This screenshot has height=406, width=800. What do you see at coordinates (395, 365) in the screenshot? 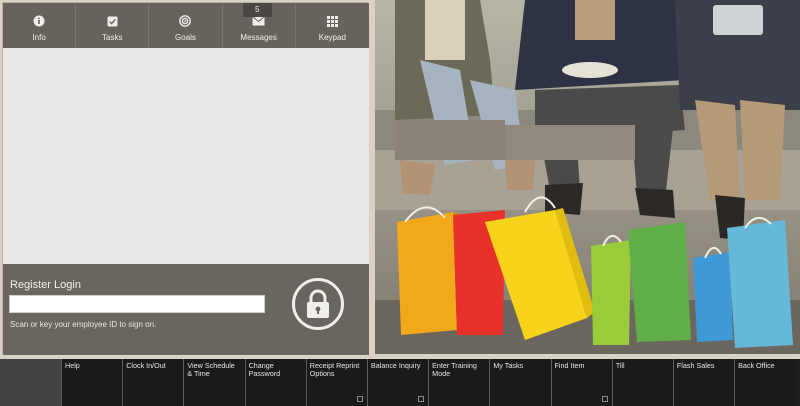
I see `balance-inquiry-label: Balance Inquiry` at bounding box center [395, 365].